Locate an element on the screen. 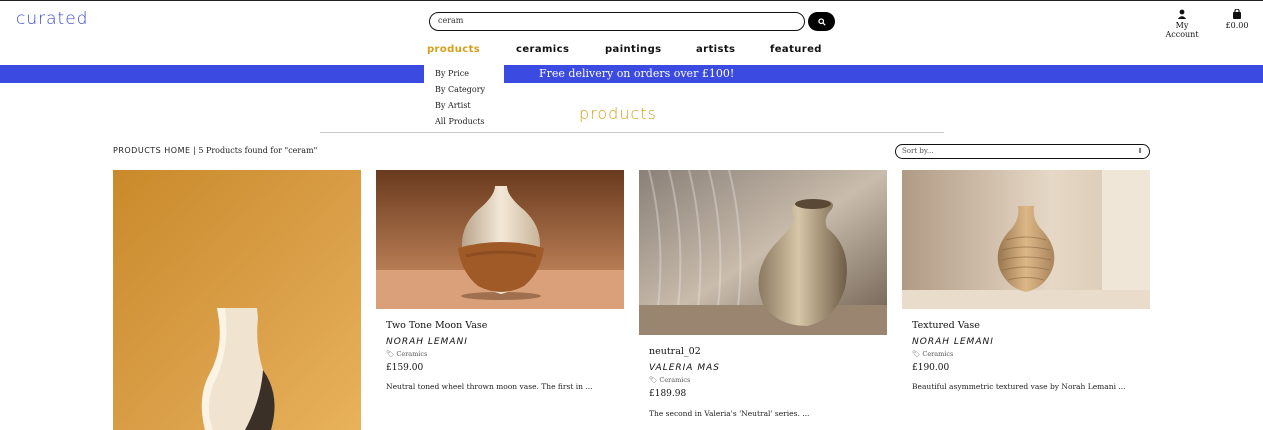 This screenshot has height=430, width=1263. product-price: £159.00 is located at coordinates (405, 368).